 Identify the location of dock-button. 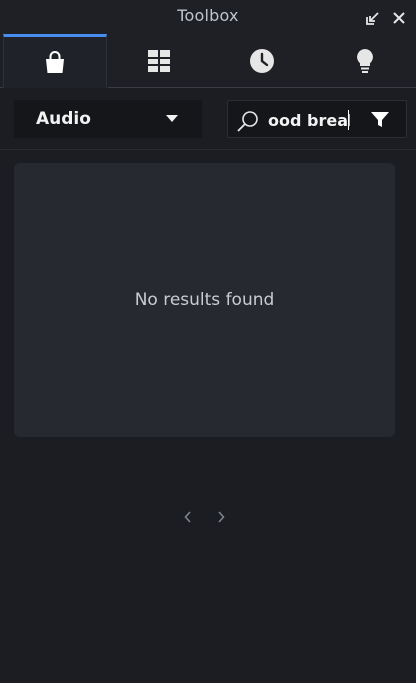
(373, 18).